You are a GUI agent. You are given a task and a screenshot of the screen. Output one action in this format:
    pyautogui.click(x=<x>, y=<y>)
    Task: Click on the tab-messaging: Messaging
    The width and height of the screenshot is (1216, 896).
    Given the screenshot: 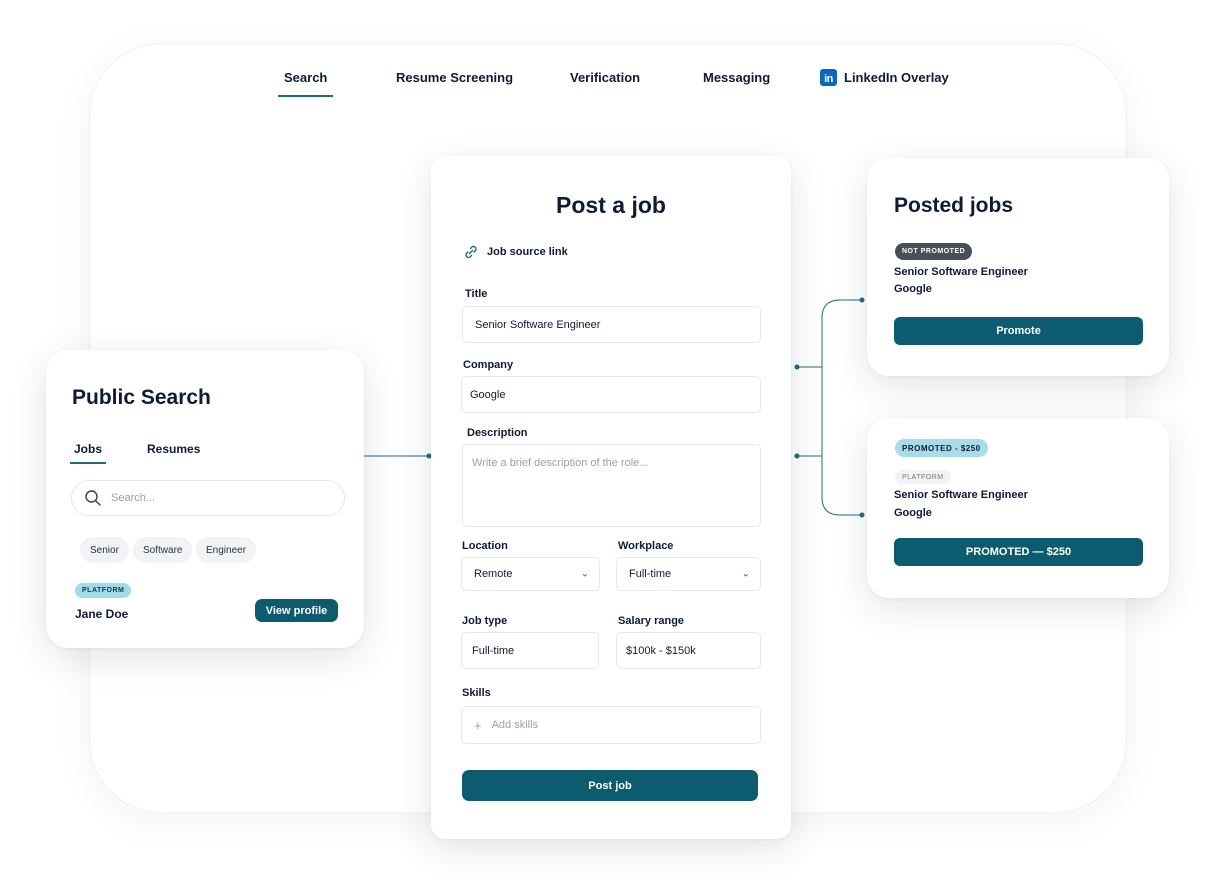 What is the action you would take?
    pyautogui.click(x=736, y=77)
    